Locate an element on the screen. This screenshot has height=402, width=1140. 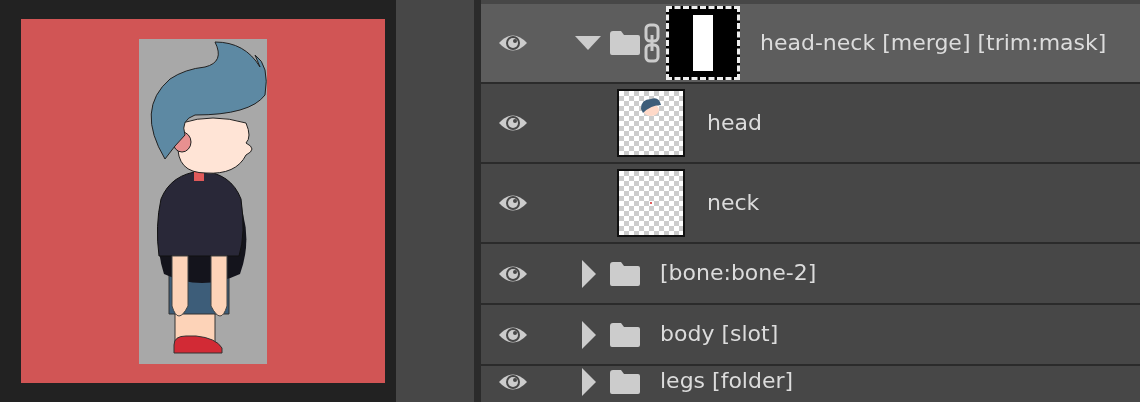
layer-name: head is located at coordinates (734, 123).